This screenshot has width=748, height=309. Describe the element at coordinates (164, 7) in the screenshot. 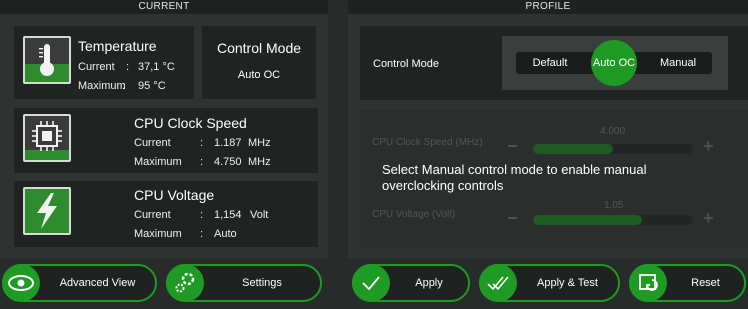

I see `current-panel-title: CURRENT` at that location.